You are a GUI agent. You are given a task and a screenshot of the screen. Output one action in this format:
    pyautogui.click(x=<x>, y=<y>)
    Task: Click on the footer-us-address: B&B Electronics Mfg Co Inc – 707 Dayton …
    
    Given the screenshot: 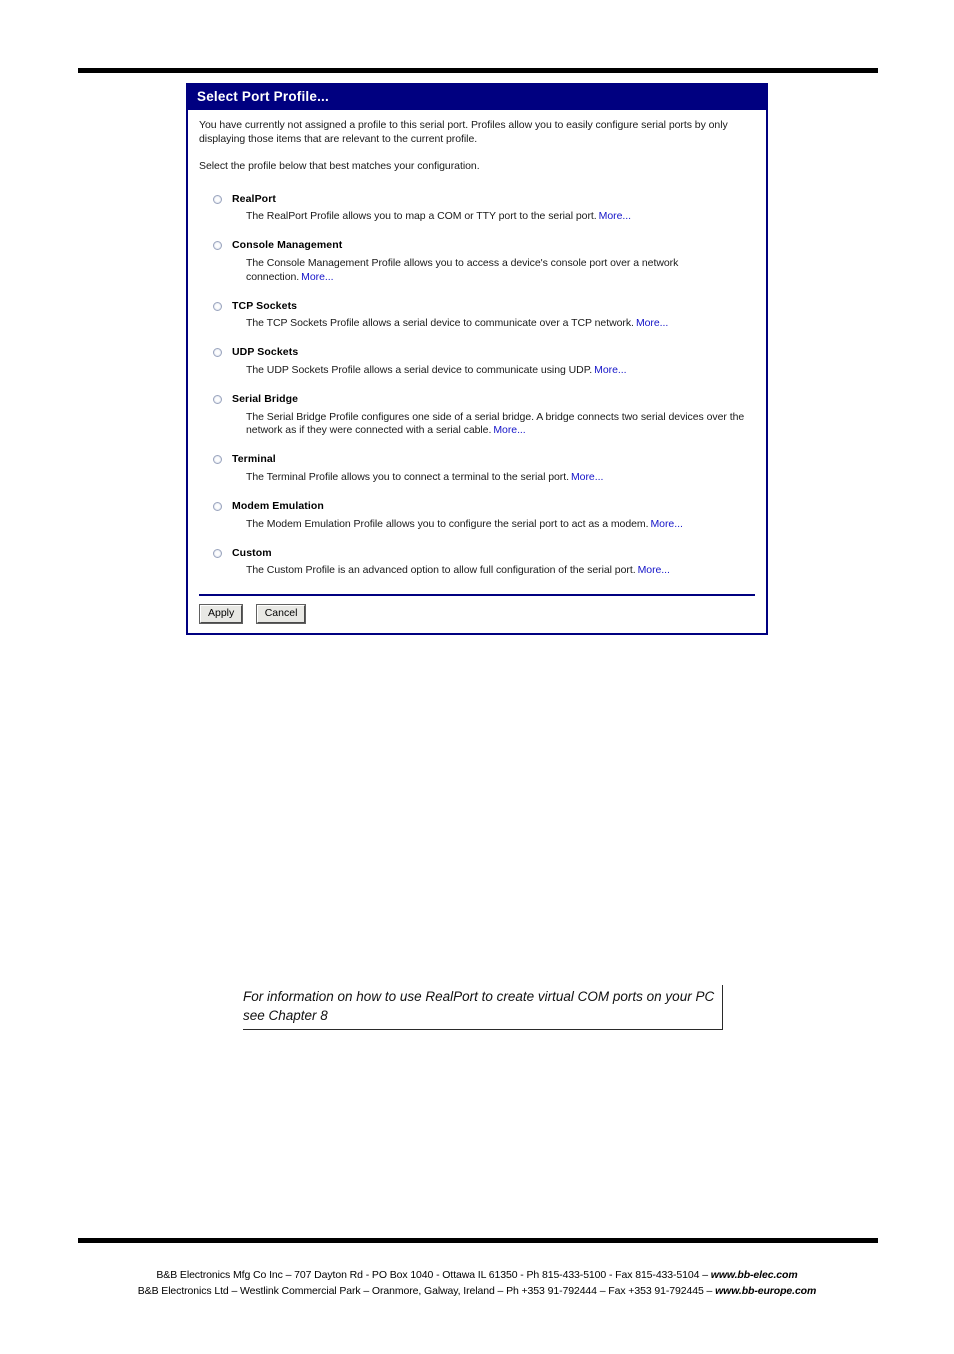 What is the action you would take?
    pyautogui.click(x=433, y=1275)
    